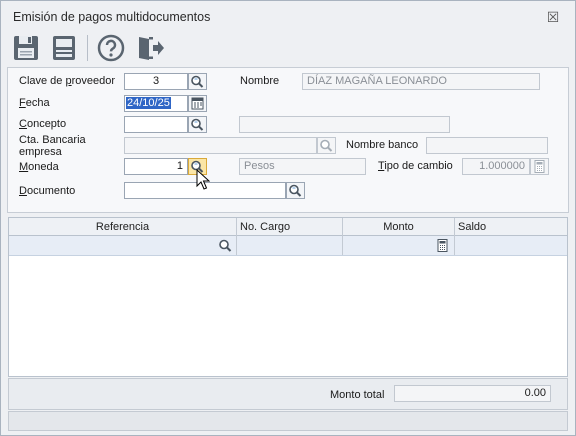 Image resolution: width=576 pixels, height=436 pixels. I want to click on documento-lookup-button, so click(295, 190).